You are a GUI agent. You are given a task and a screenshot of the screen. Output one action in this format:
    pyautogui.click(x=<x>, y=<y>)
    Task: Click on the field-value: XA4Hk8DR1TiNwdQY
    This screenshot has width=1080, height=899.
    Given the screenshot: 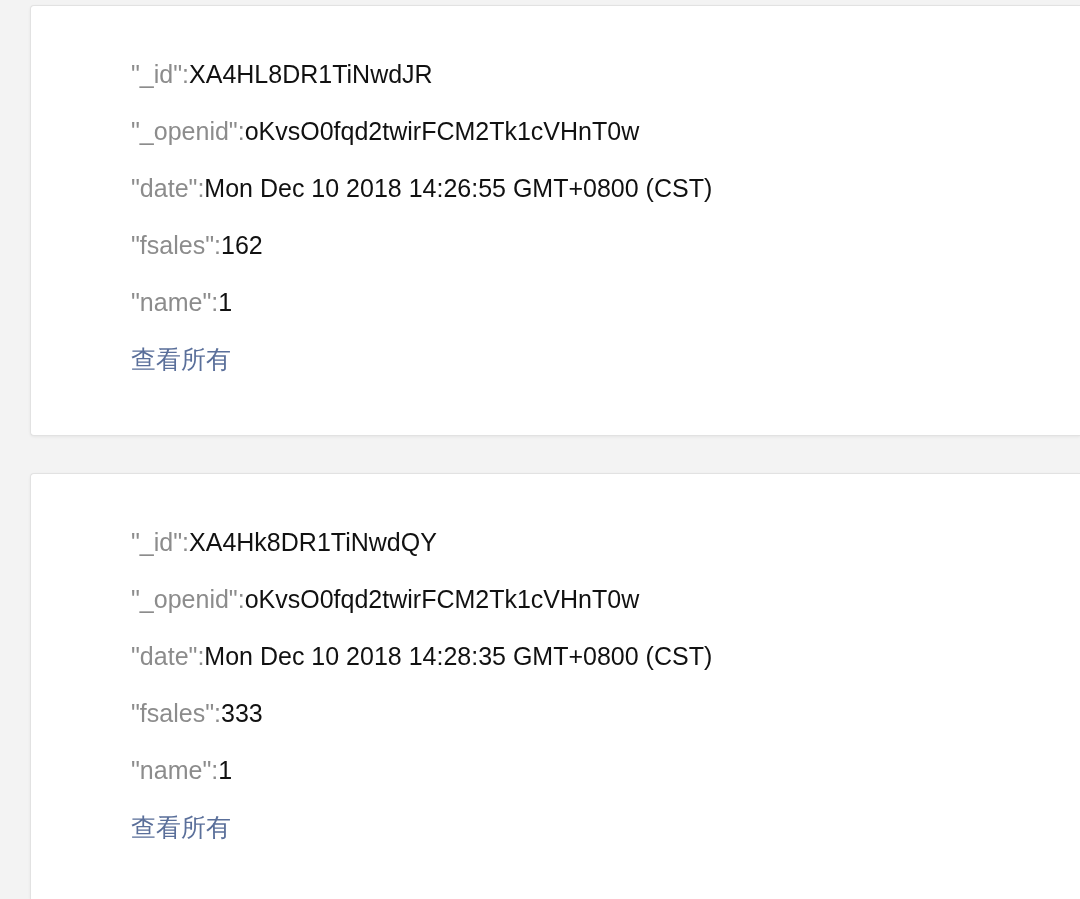 What is the action you would take?
    pyautogui.click(x=313, y=542)
    